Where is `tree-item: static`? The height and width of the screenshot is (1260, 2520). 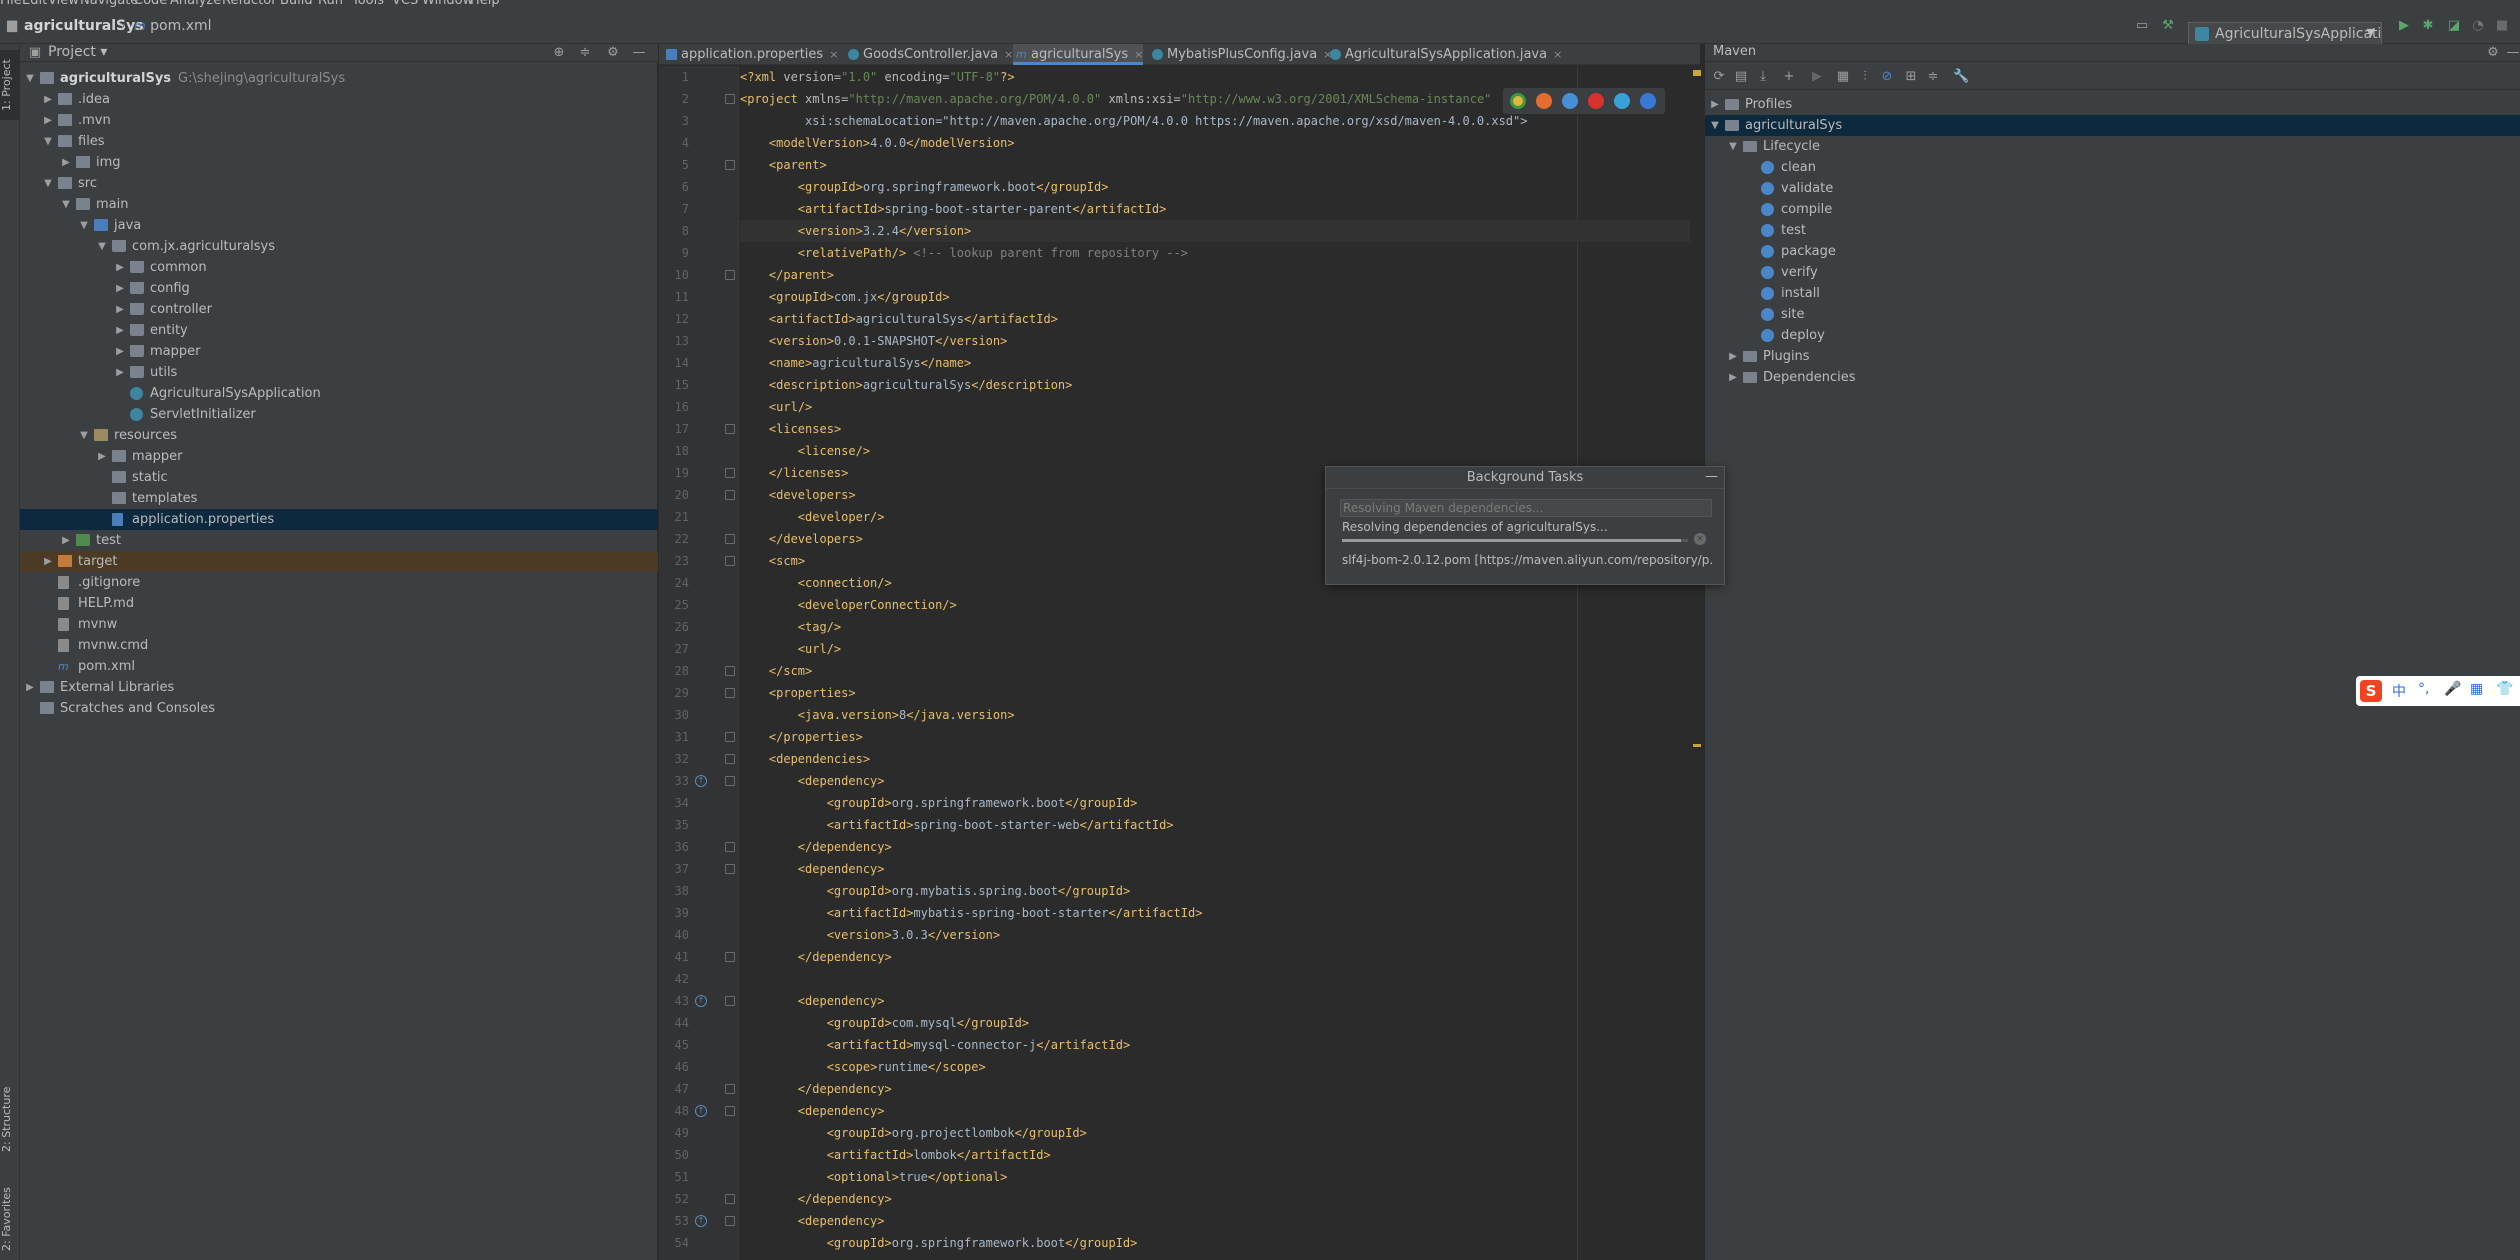
tree-item: static is located at coordinates (339, 477).